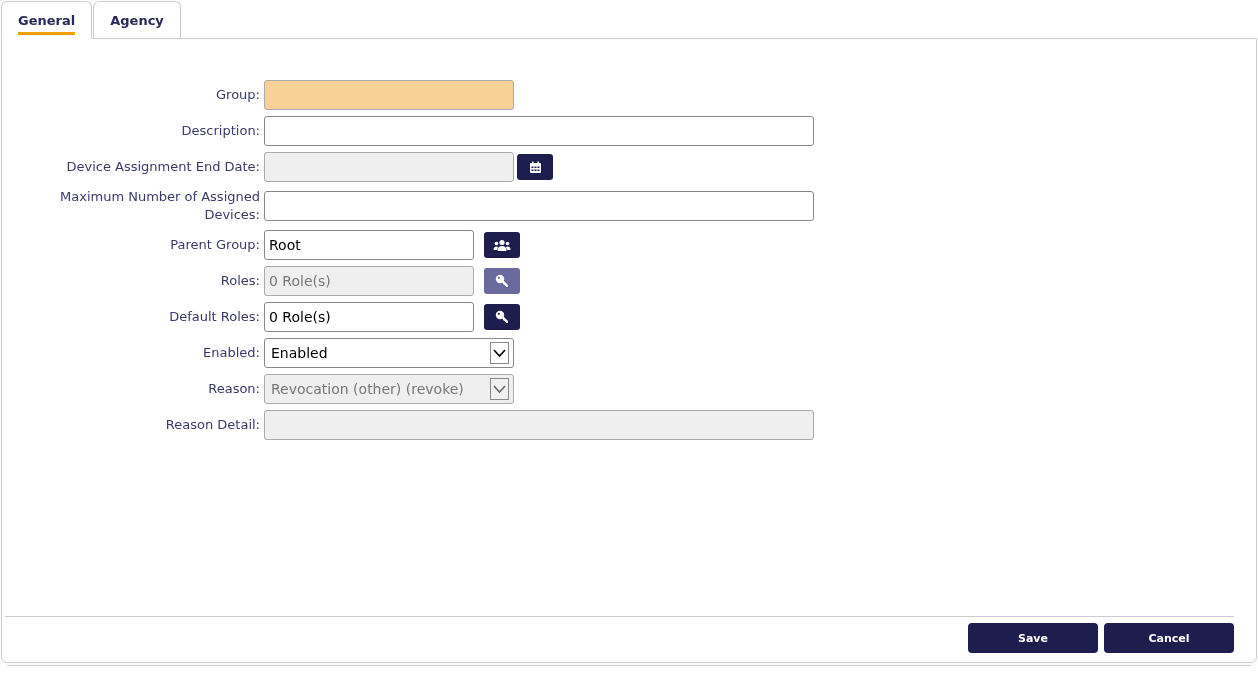  What do you see at coordinates (389, 353) in the screenshot?
I see `dropdown-field: Enabled` at bounding box center [389, 353].